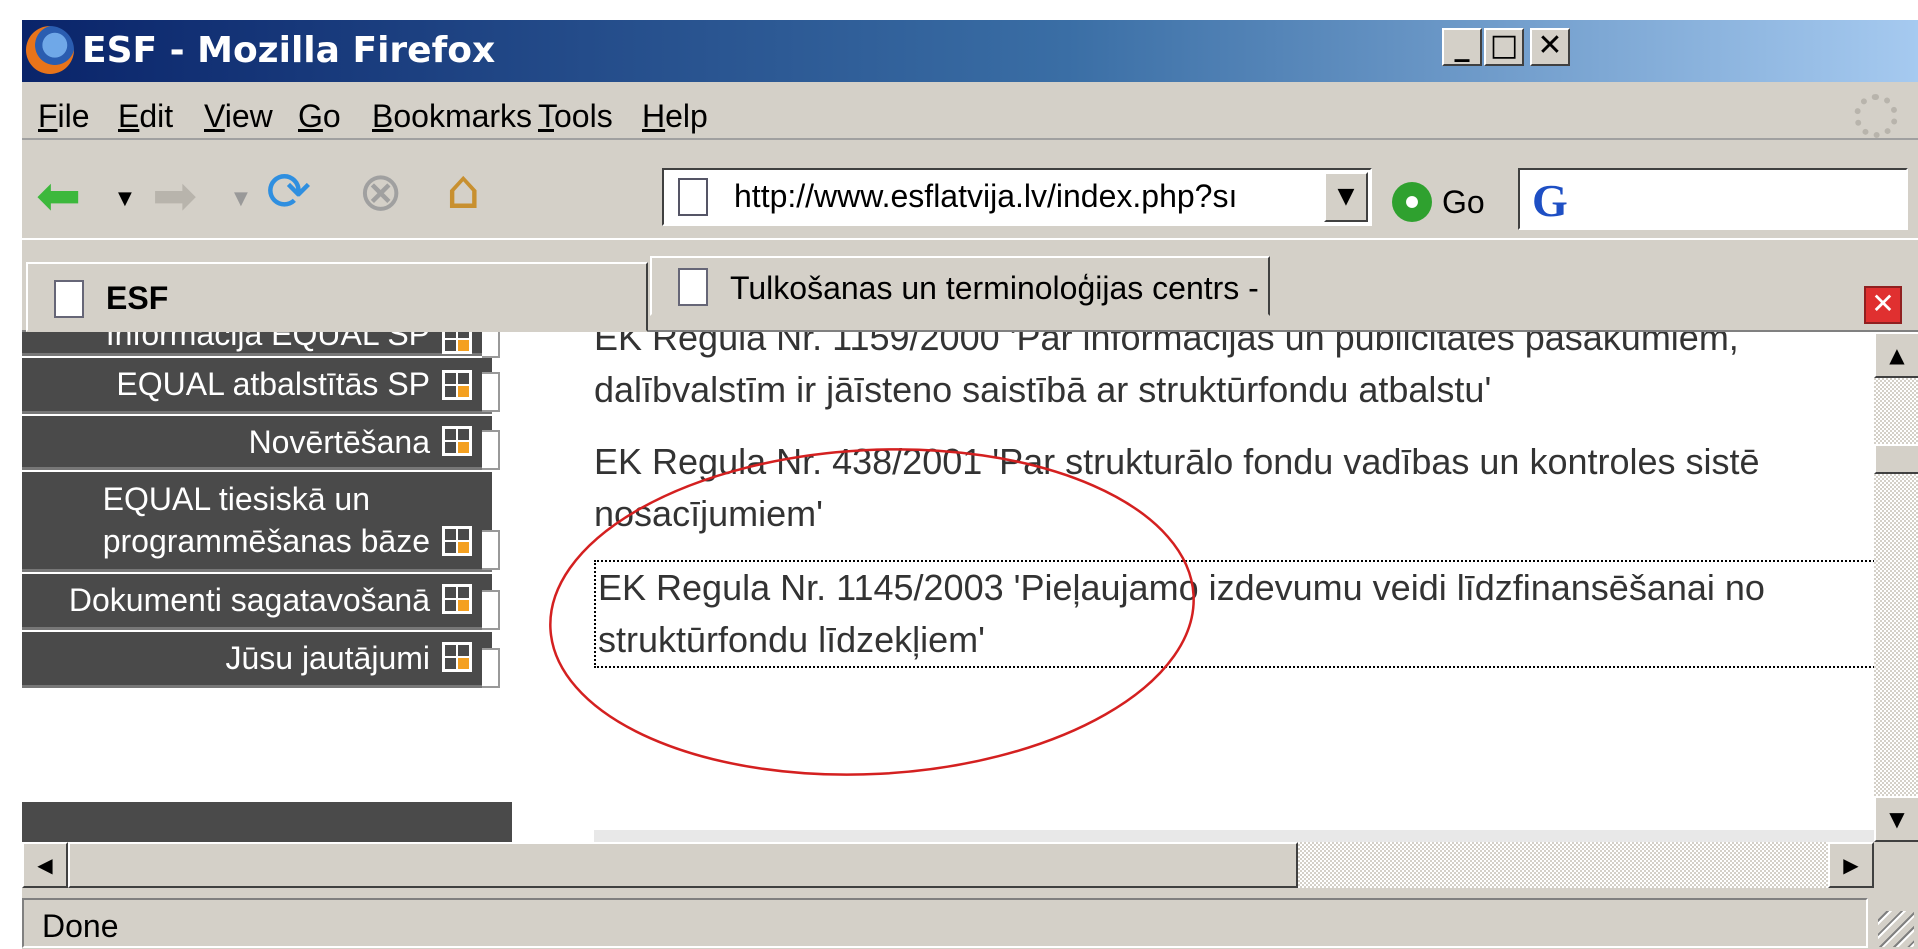 The image size is (1918, 949). Describe the element at coordinates (174, 196) in the screenshot. I see `forward-arrow-icon: ➡` at that location.